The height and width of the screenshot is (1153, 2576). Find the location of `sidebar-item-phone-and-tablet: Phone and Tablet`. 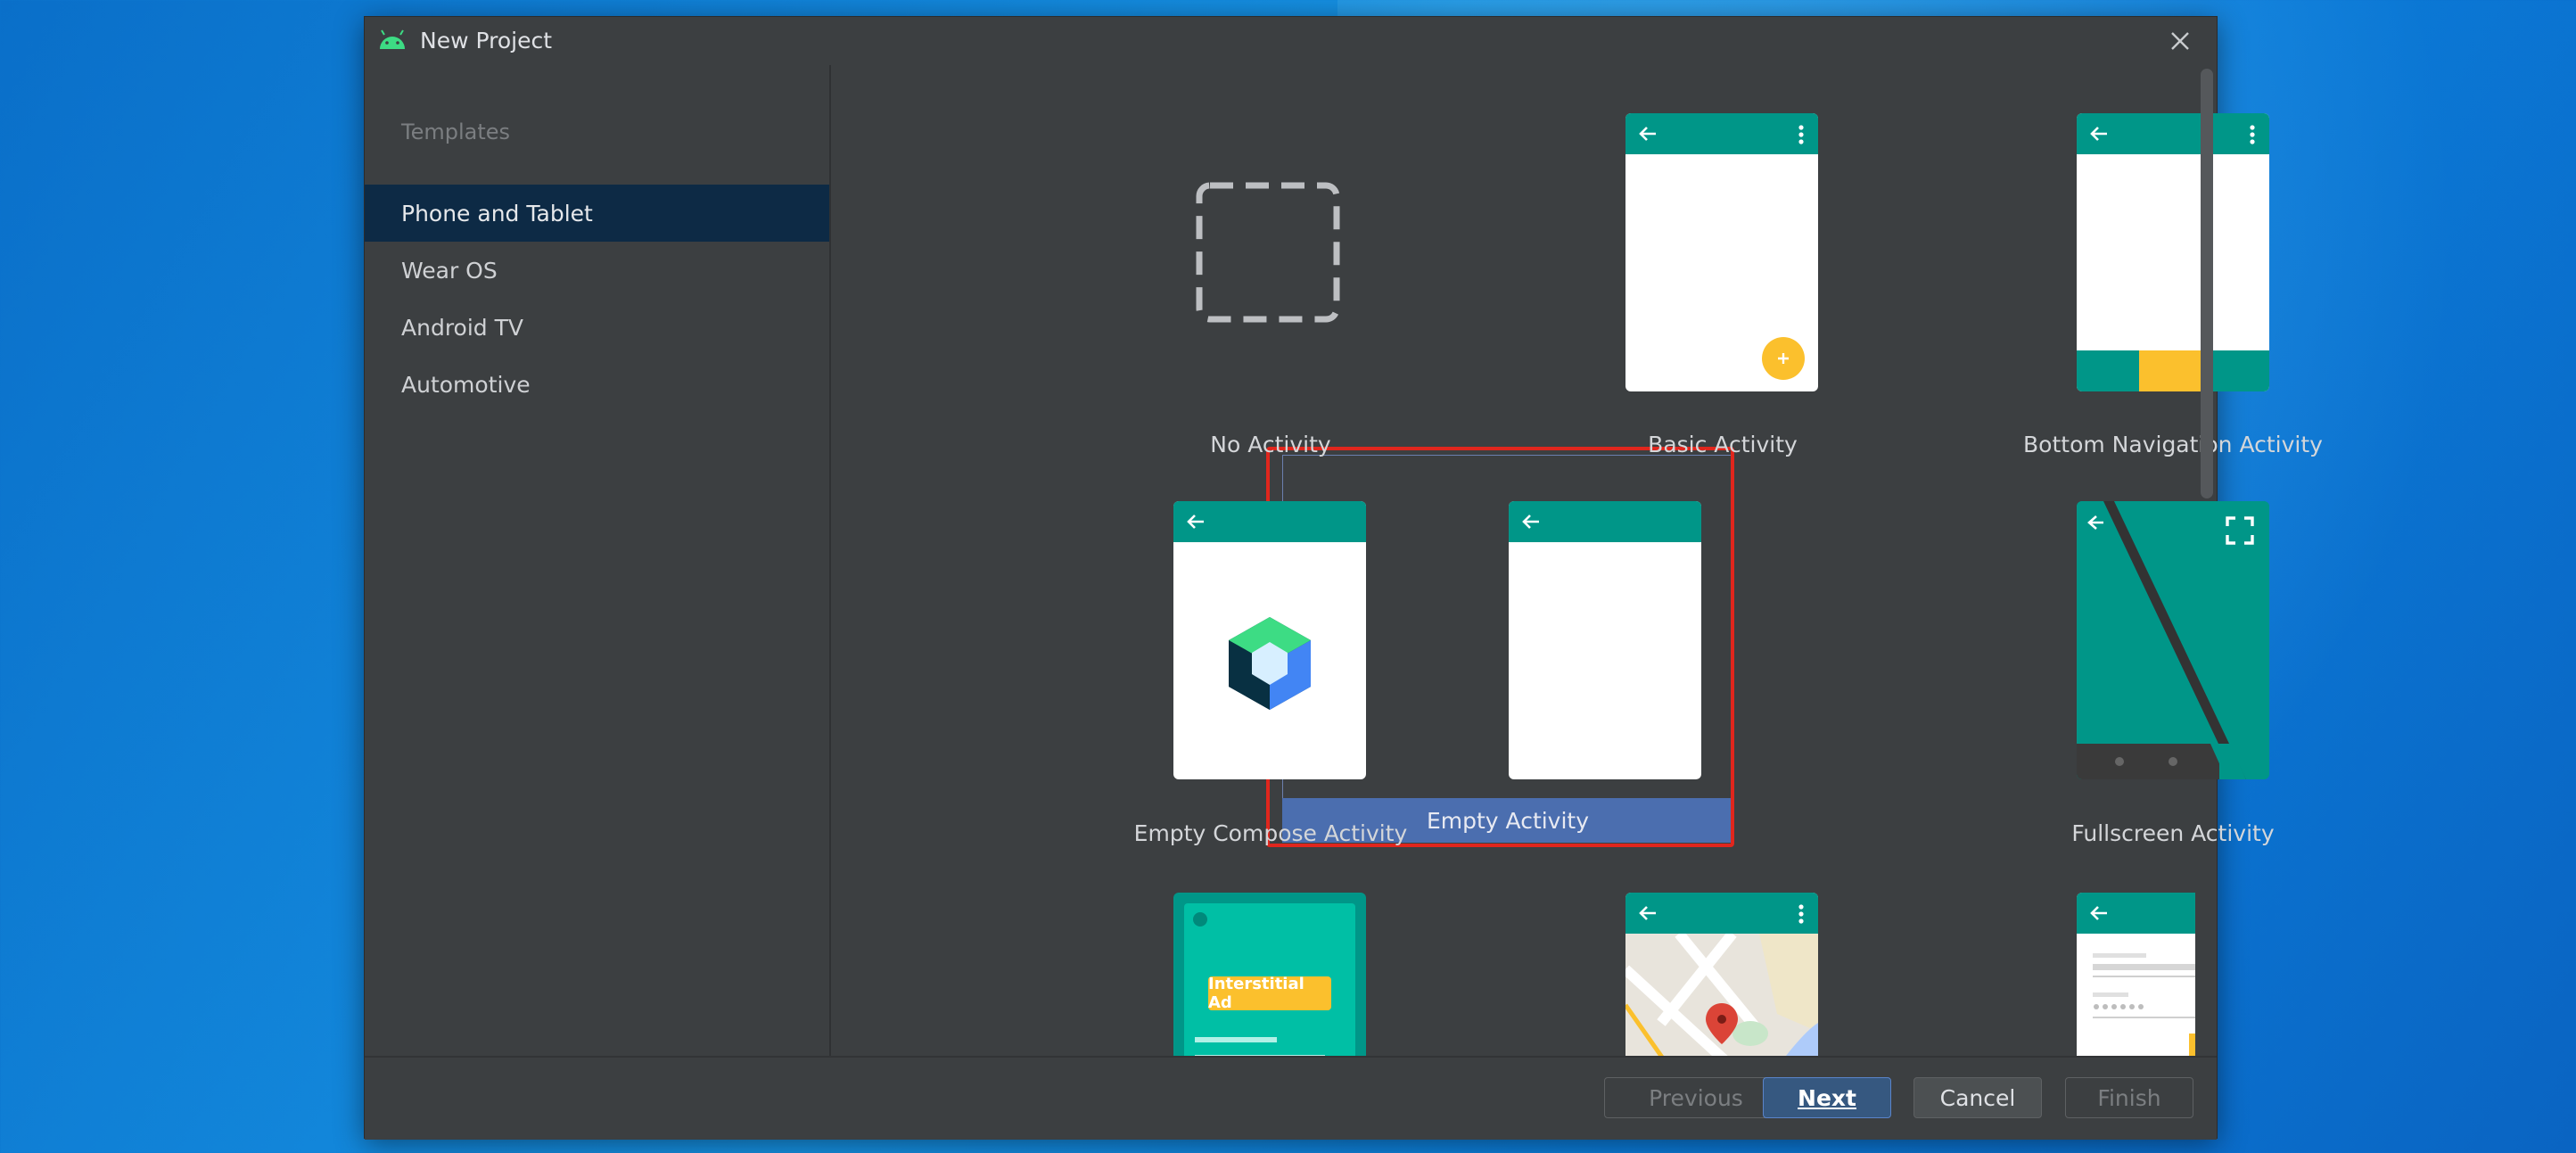

sidebar-item-phone-and-tablet: Phone and Tablet is located at coordinates (597, 213).